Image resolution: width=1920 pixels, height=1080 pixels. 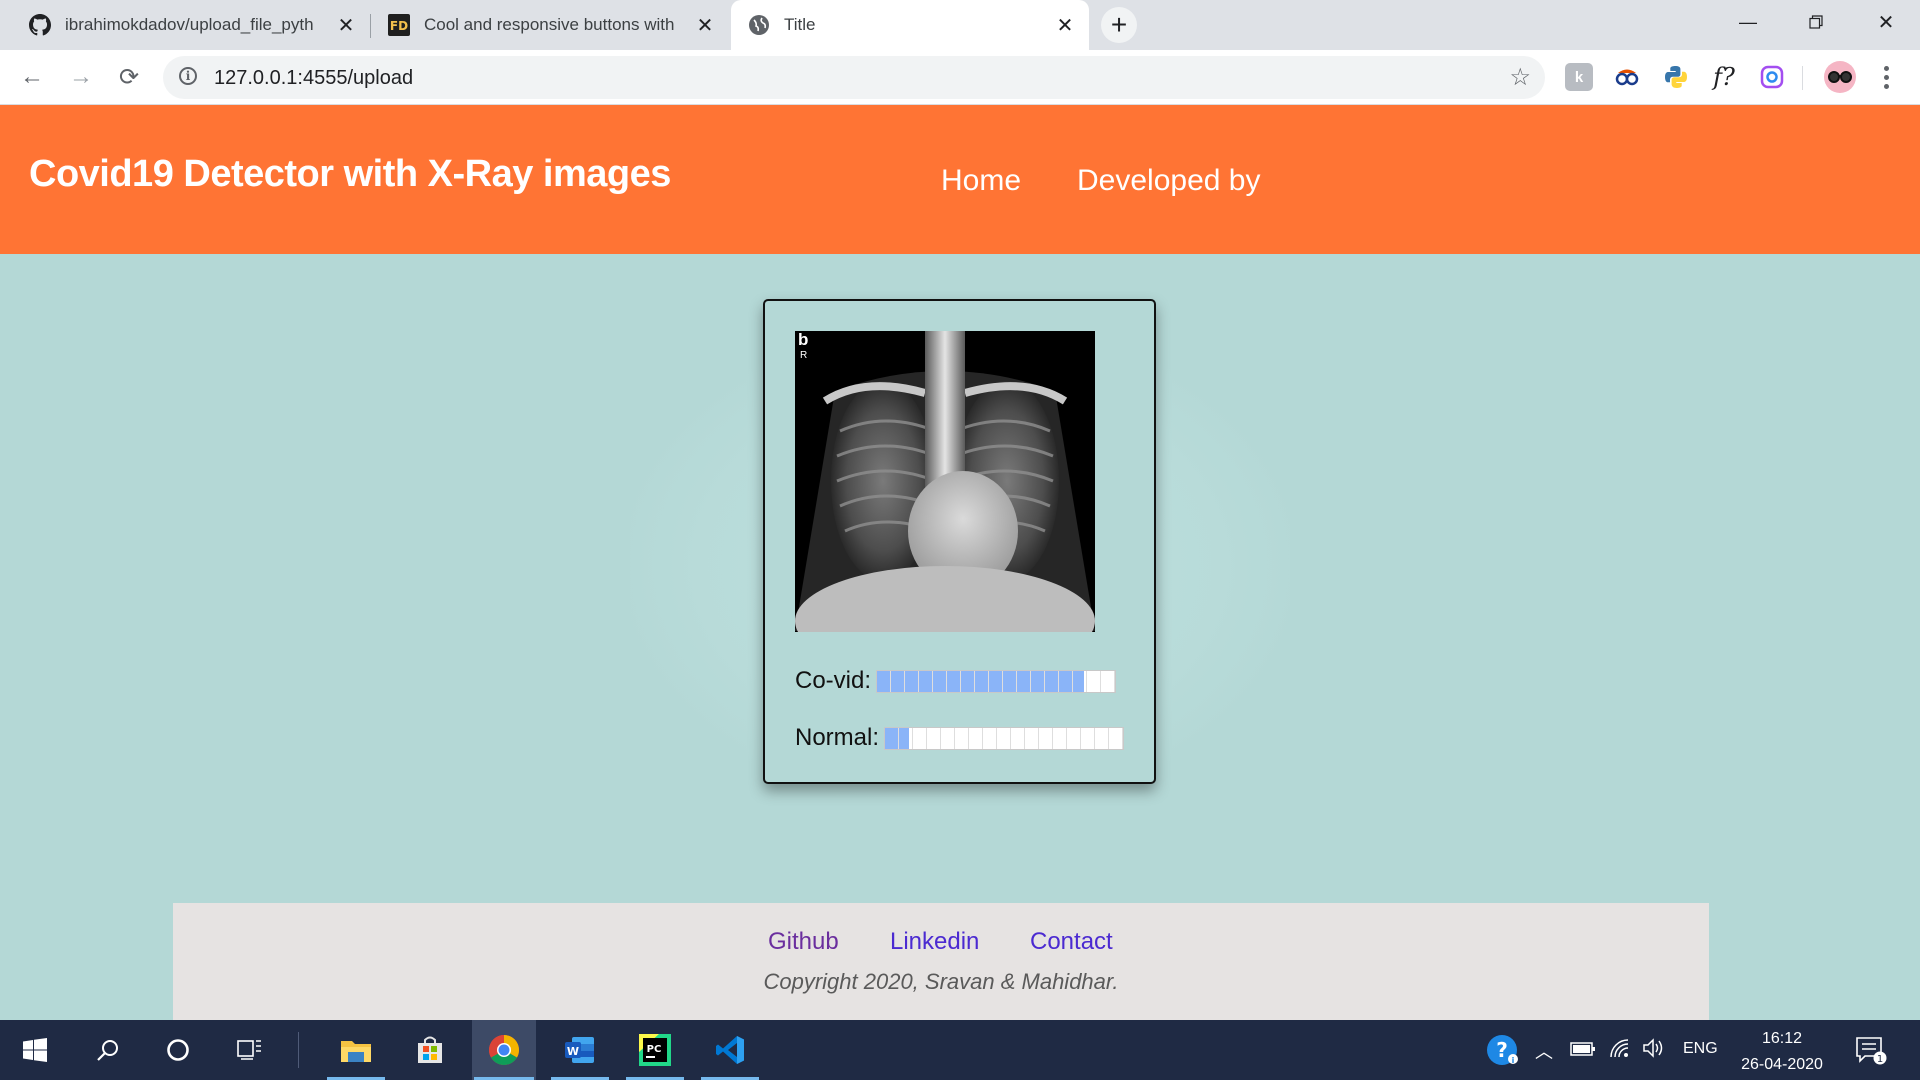 What do you see at coordinates (803, 942) in the screenshot?
I see `footer-github-link: Github` at bounding box center [803, 942].